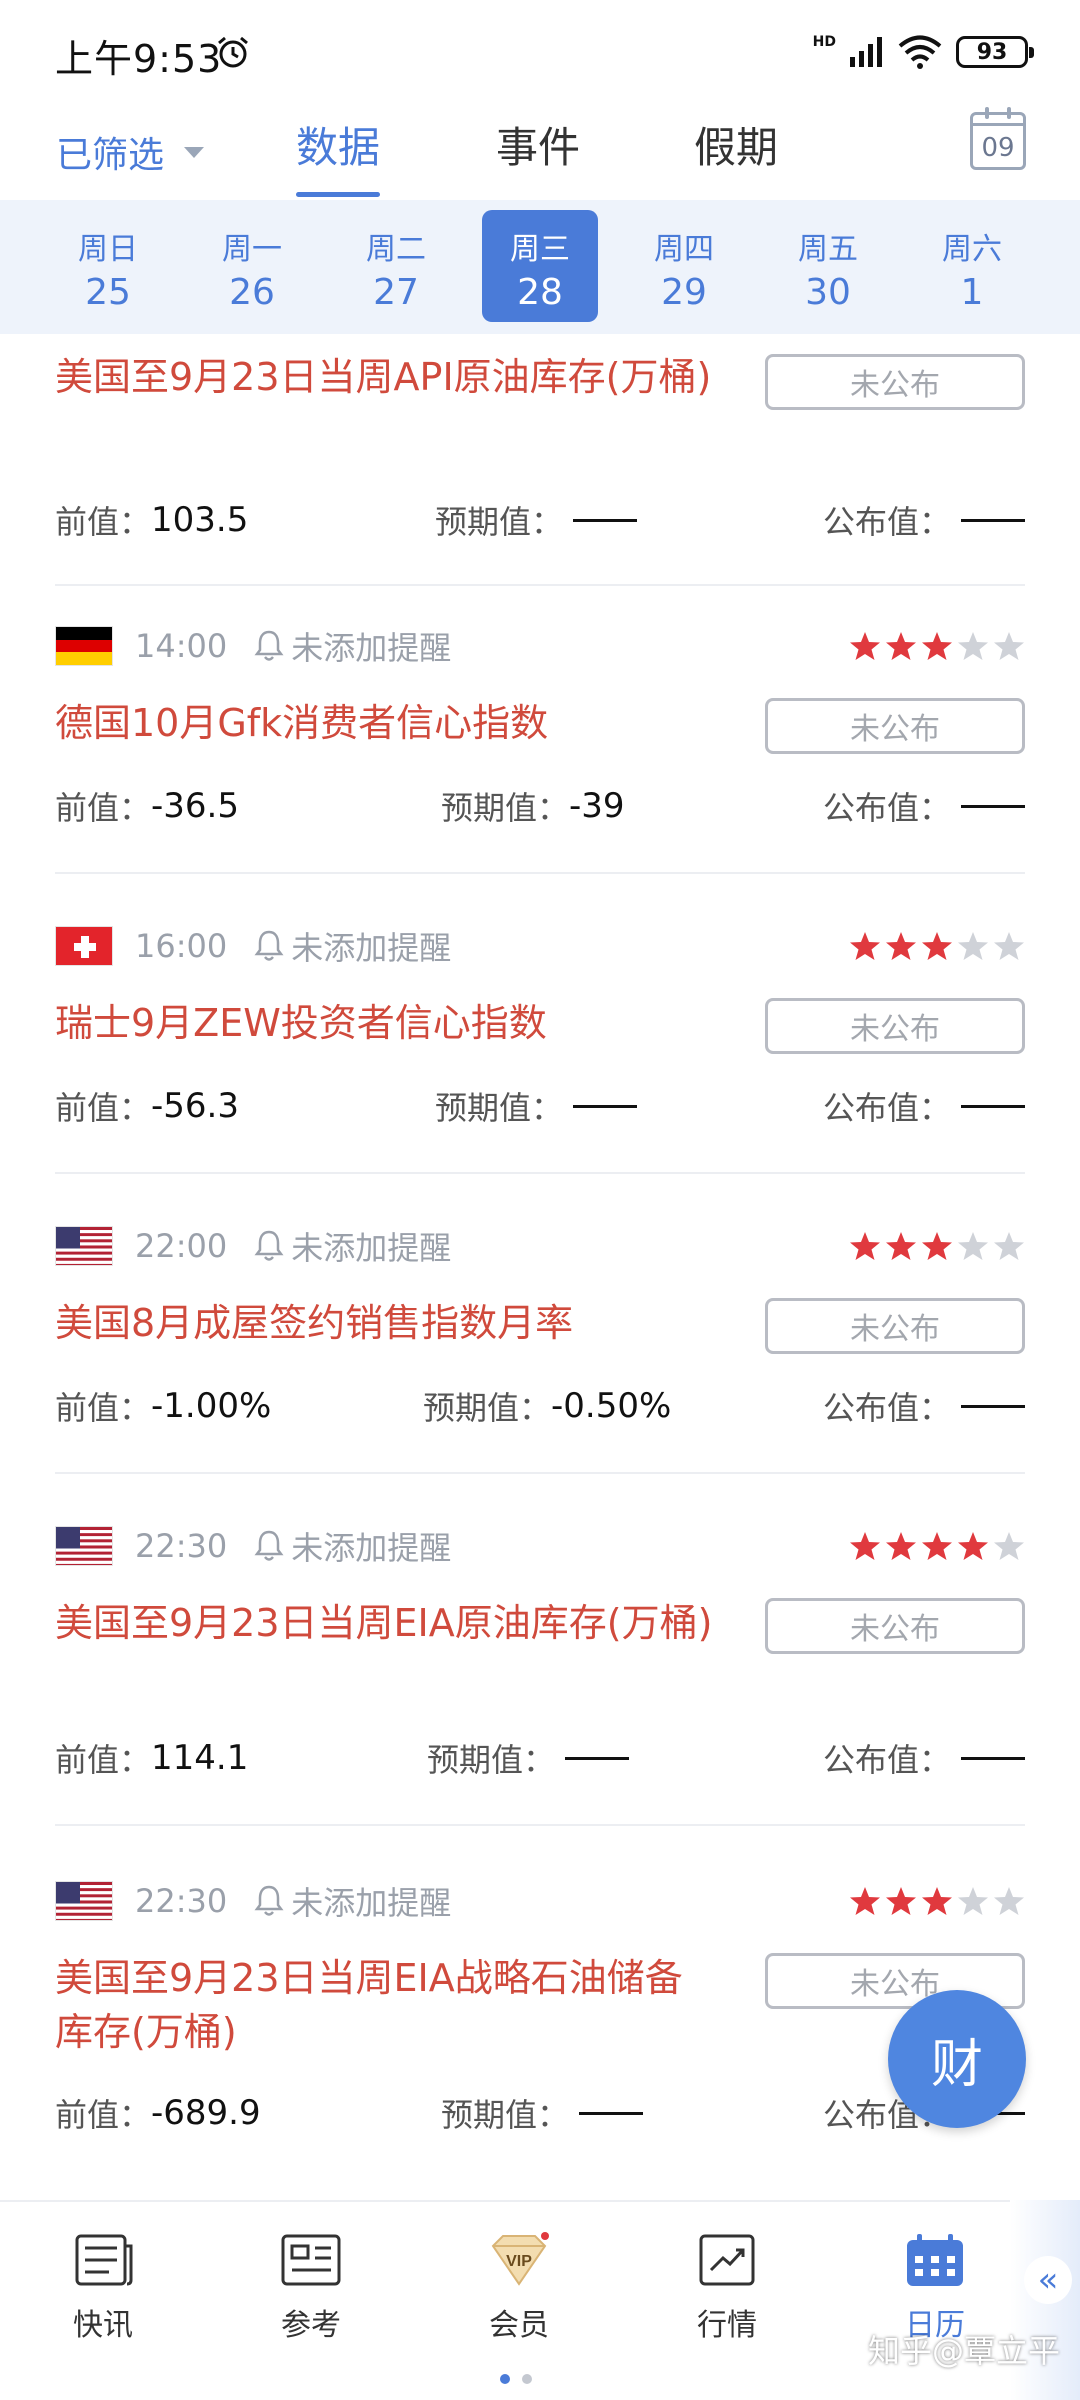 The image size is (1080, 2400). I want to click on day-label: 周二, so click(396, 249).